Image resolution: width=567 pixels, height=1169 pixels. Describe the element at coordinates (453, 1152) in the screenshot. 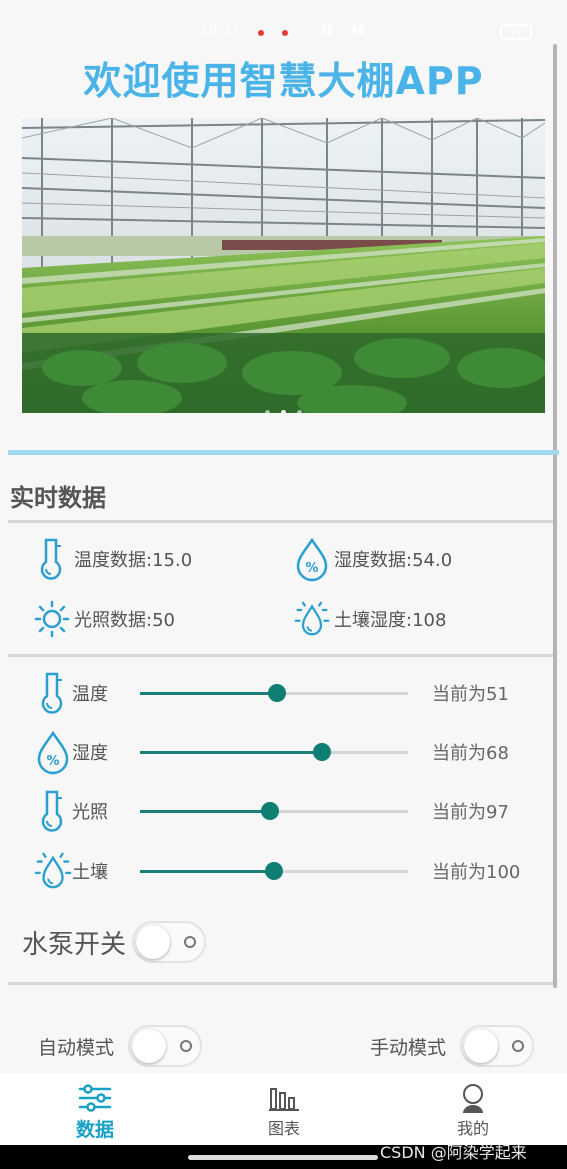

I see `watermark: CSDN @阿染学起来` at that location.